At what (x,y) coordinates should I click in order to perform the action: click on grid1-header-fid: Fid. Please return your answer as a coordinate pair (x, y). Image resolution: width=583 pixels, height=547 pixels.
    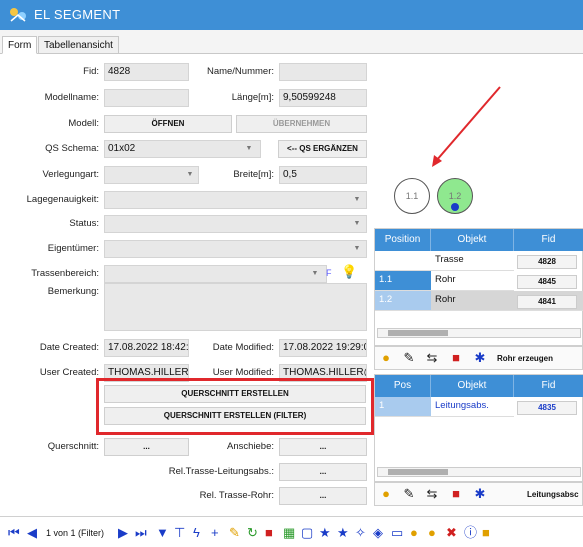
    Looking at the image, I should click on (548, 240).